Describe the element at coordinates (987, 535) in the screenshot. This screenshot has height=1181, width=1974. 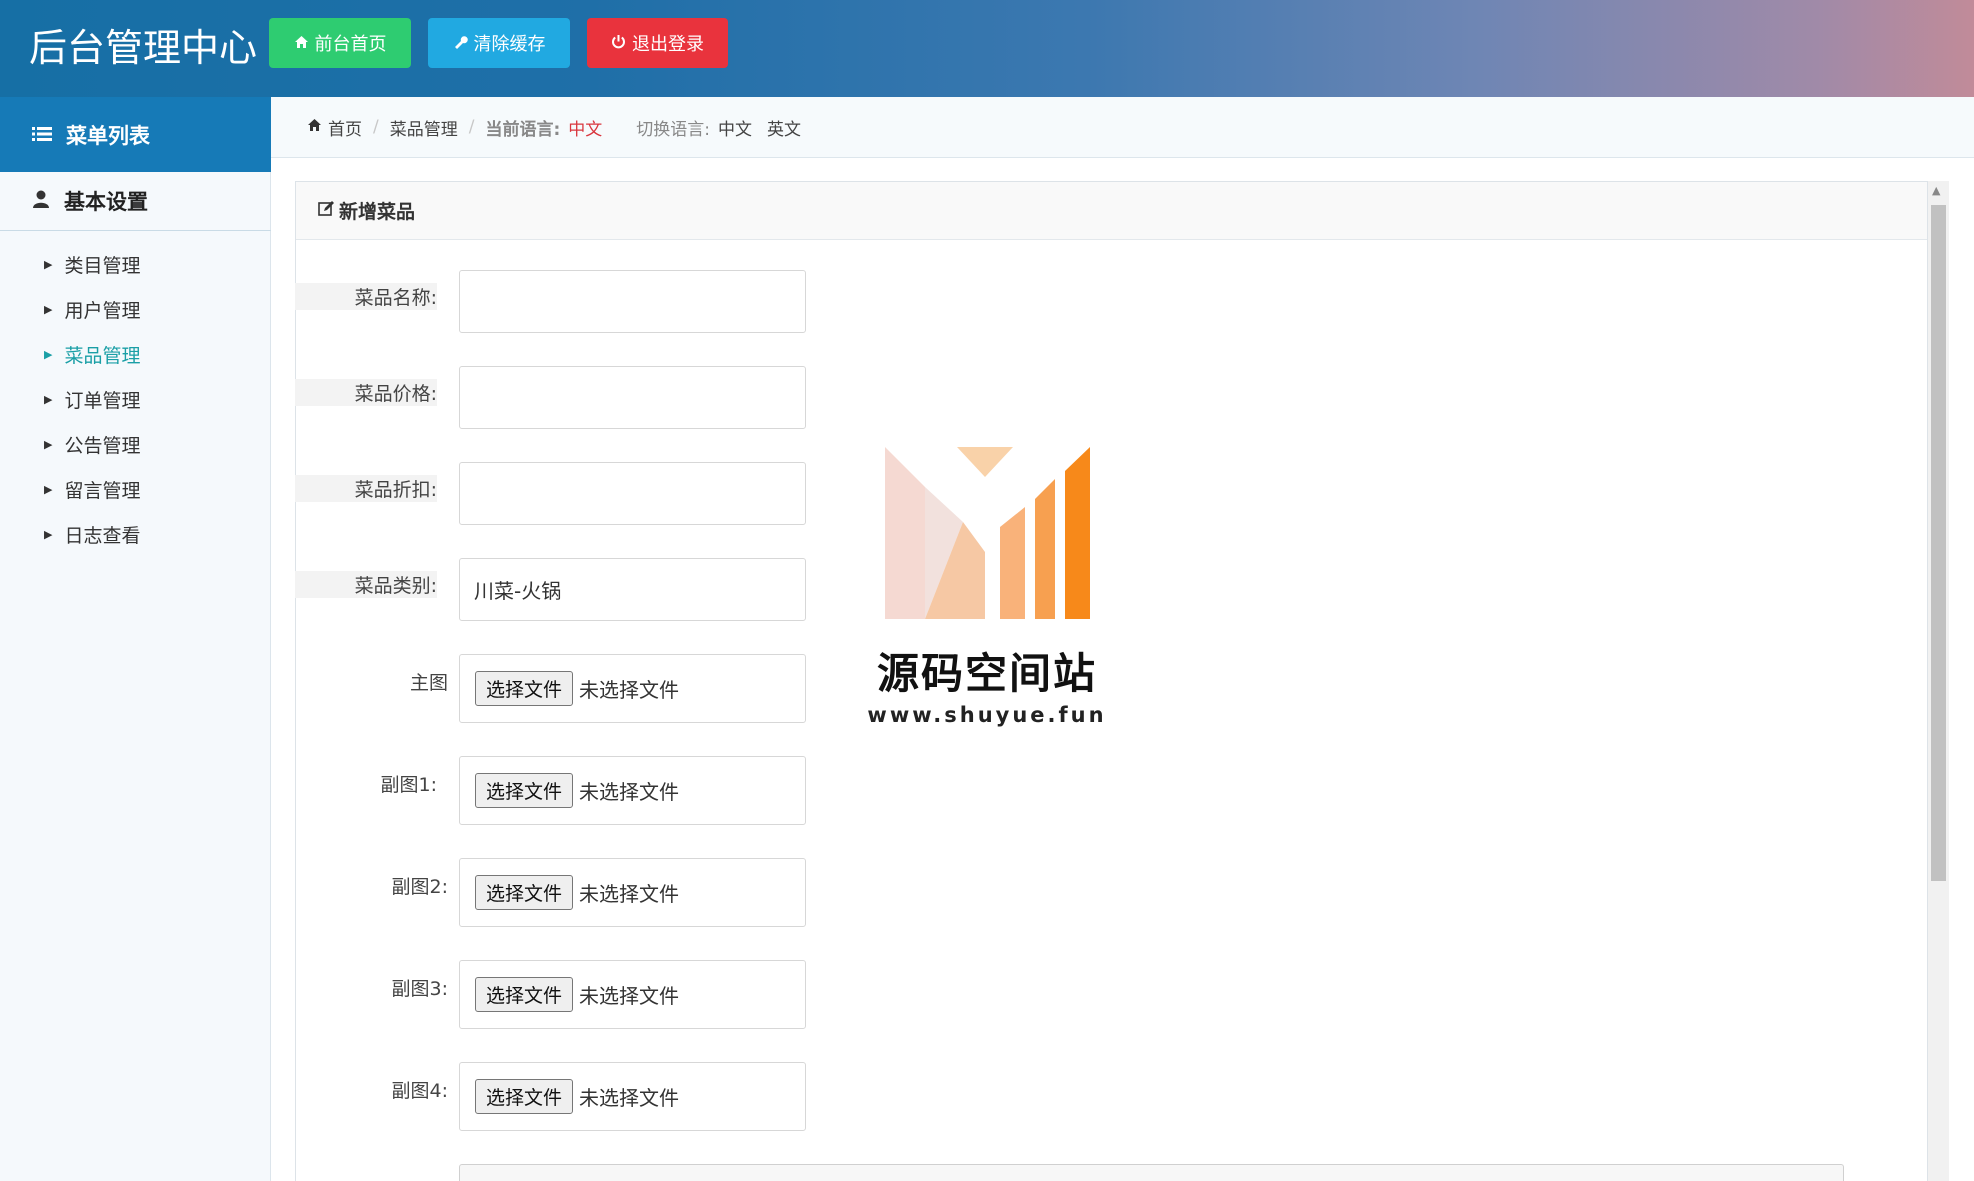
I see `watermark-logo` at that location.